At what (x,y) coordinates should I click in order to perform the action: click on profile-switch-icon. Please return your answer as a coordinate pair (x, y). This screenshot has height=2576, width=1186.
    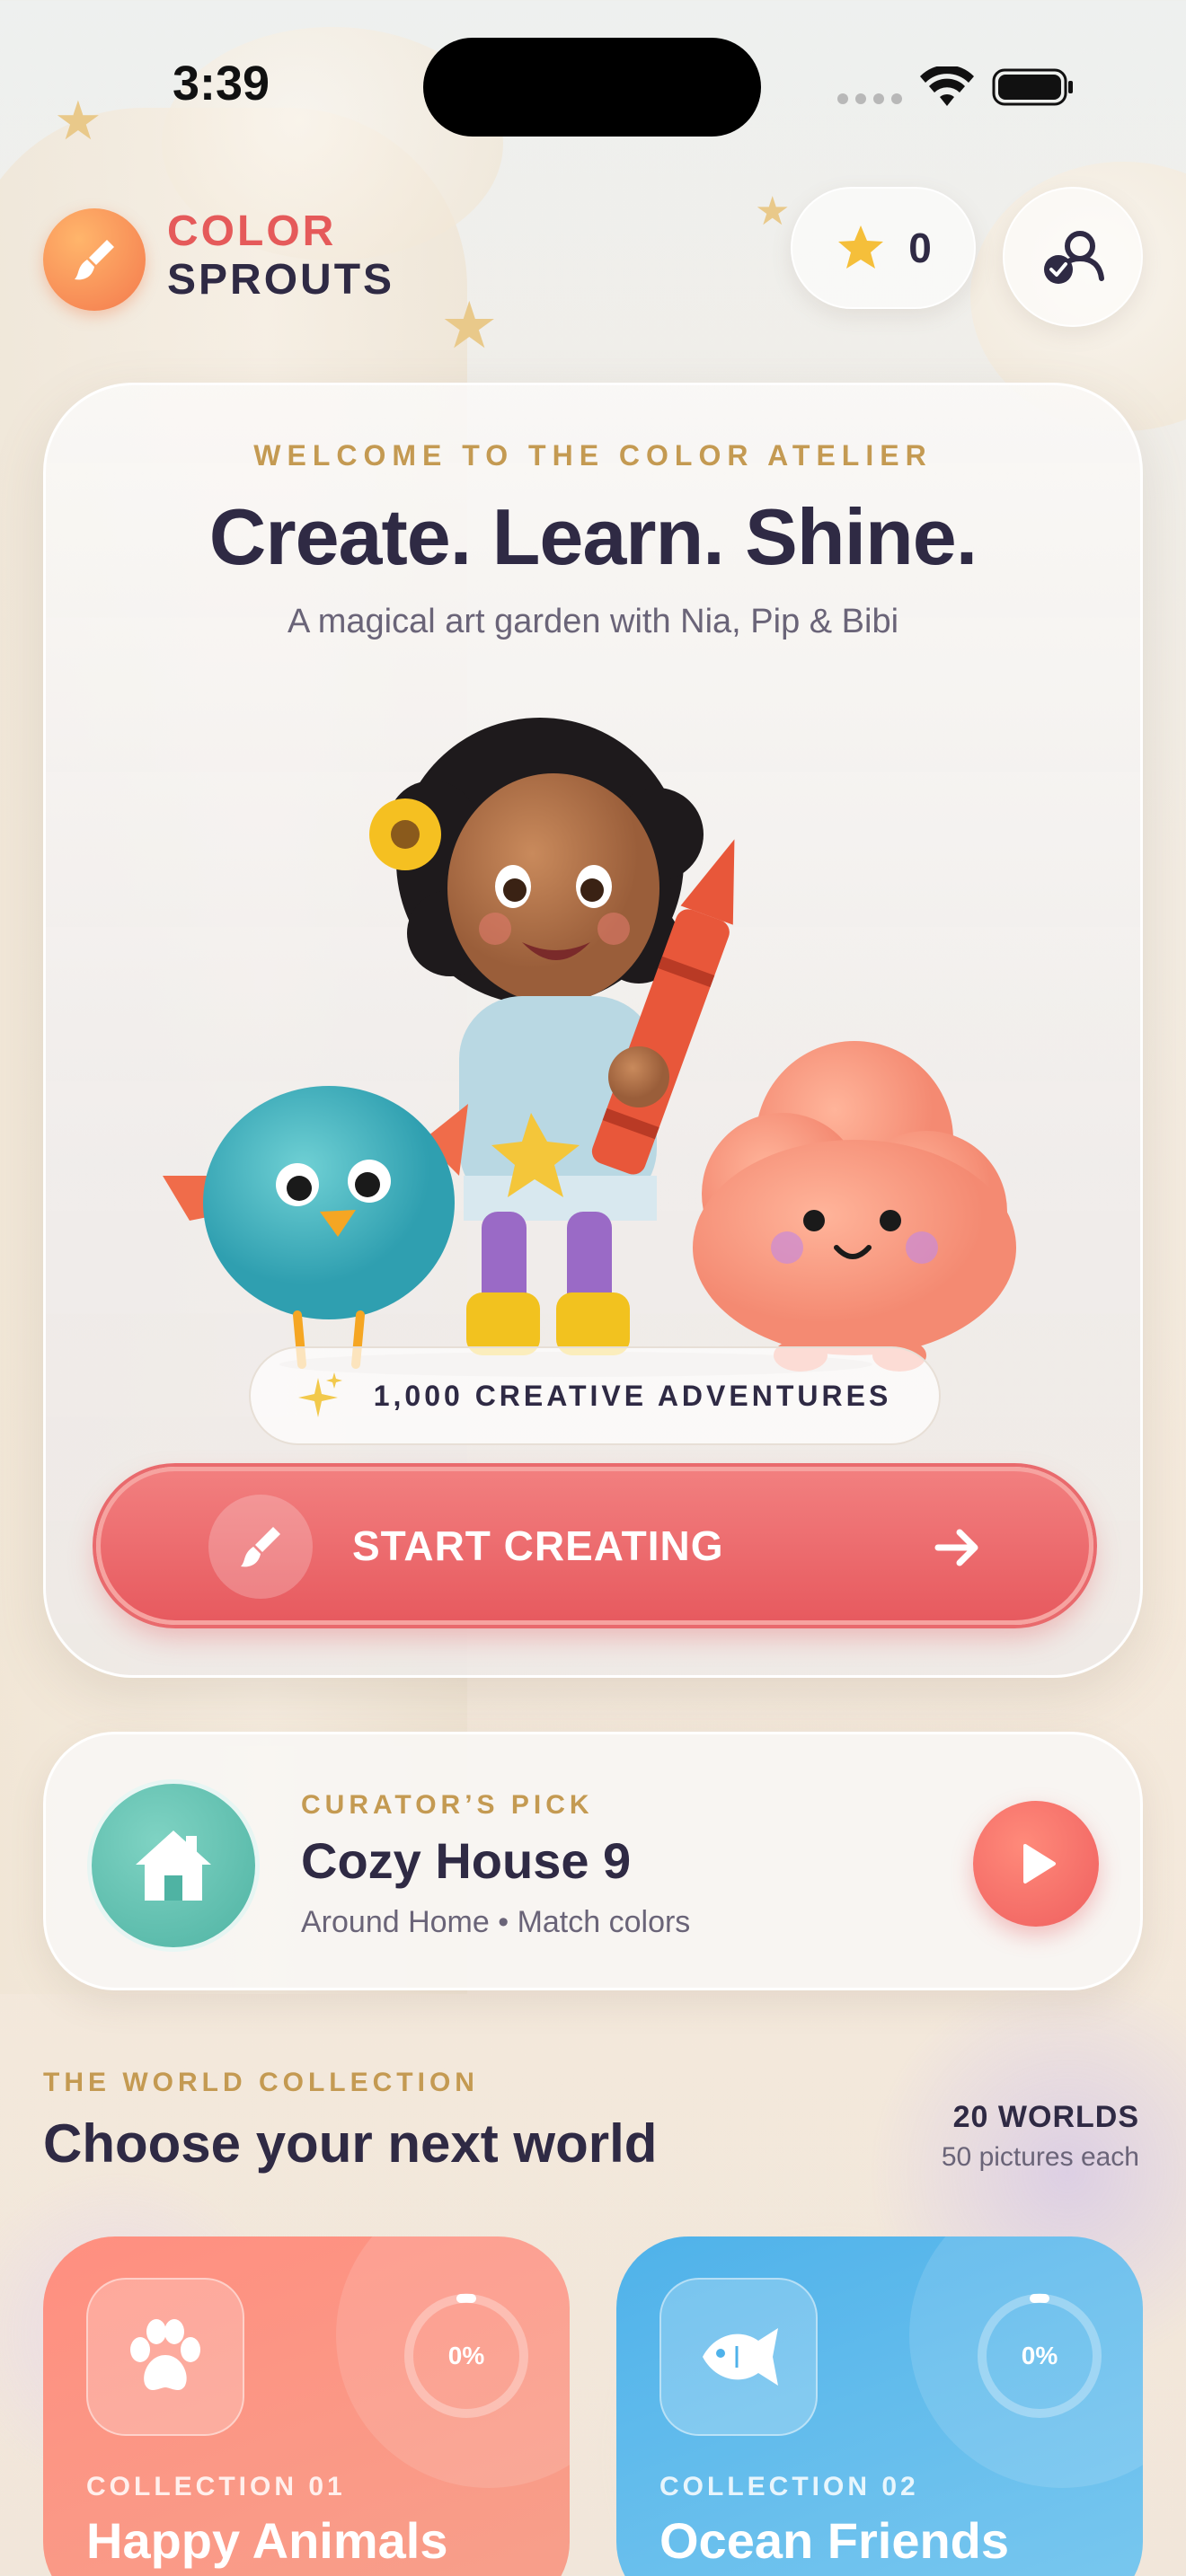
    Looking at the image, I should click on (1074, 257).